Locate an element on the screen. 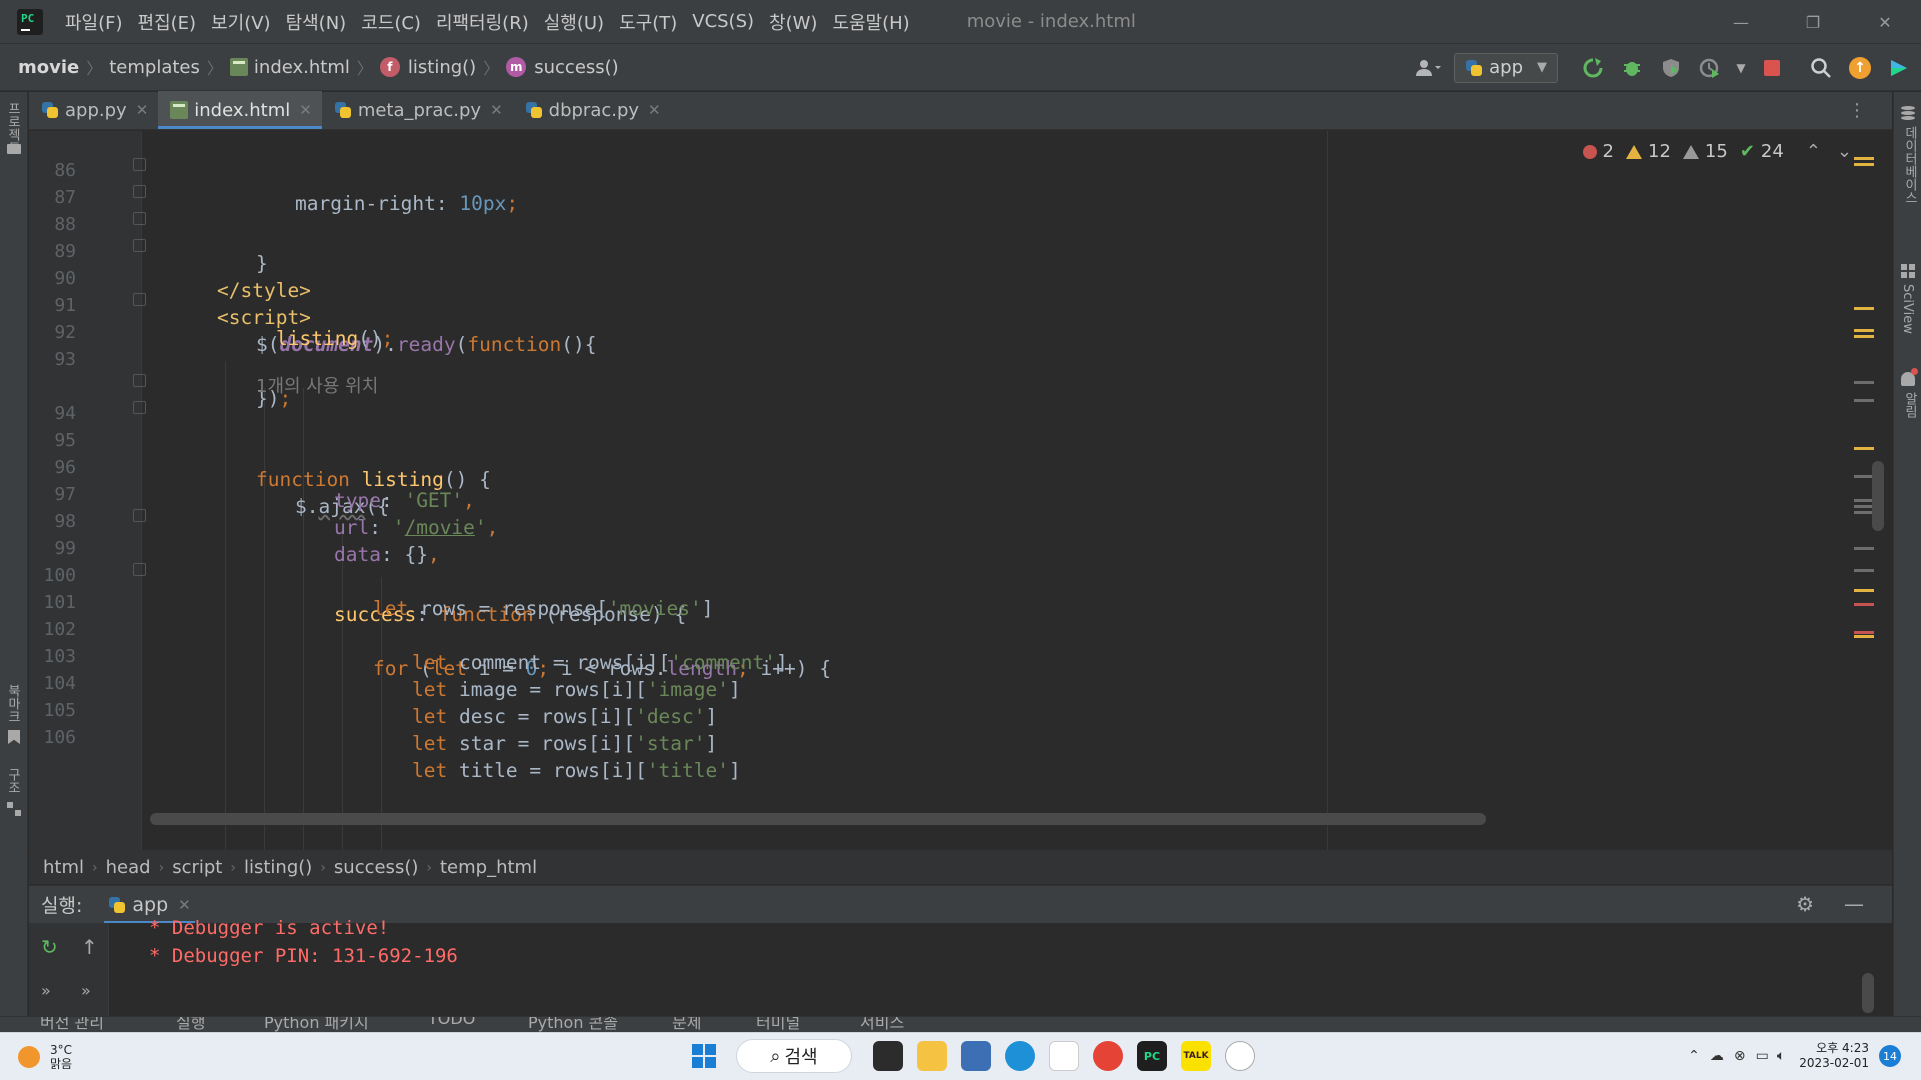 Image resolution: width=1921 pixels, height=1080 pixels. pycharm-logo-icon: PC is located at coordinates (30, 21).